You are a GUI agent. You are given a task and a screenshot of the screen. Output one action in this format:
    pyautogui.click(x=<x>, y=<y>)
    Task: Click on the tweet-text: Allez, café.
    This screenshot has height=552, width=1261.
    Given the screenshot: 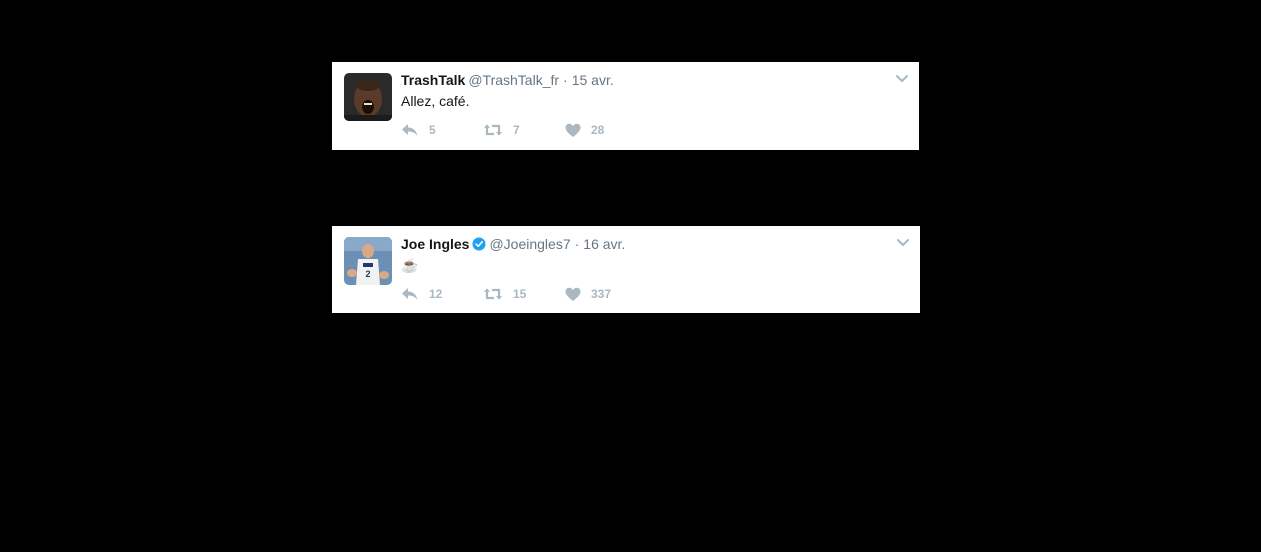 What is the action you would take?
    pyautogui.click(x=435, y=101)
    